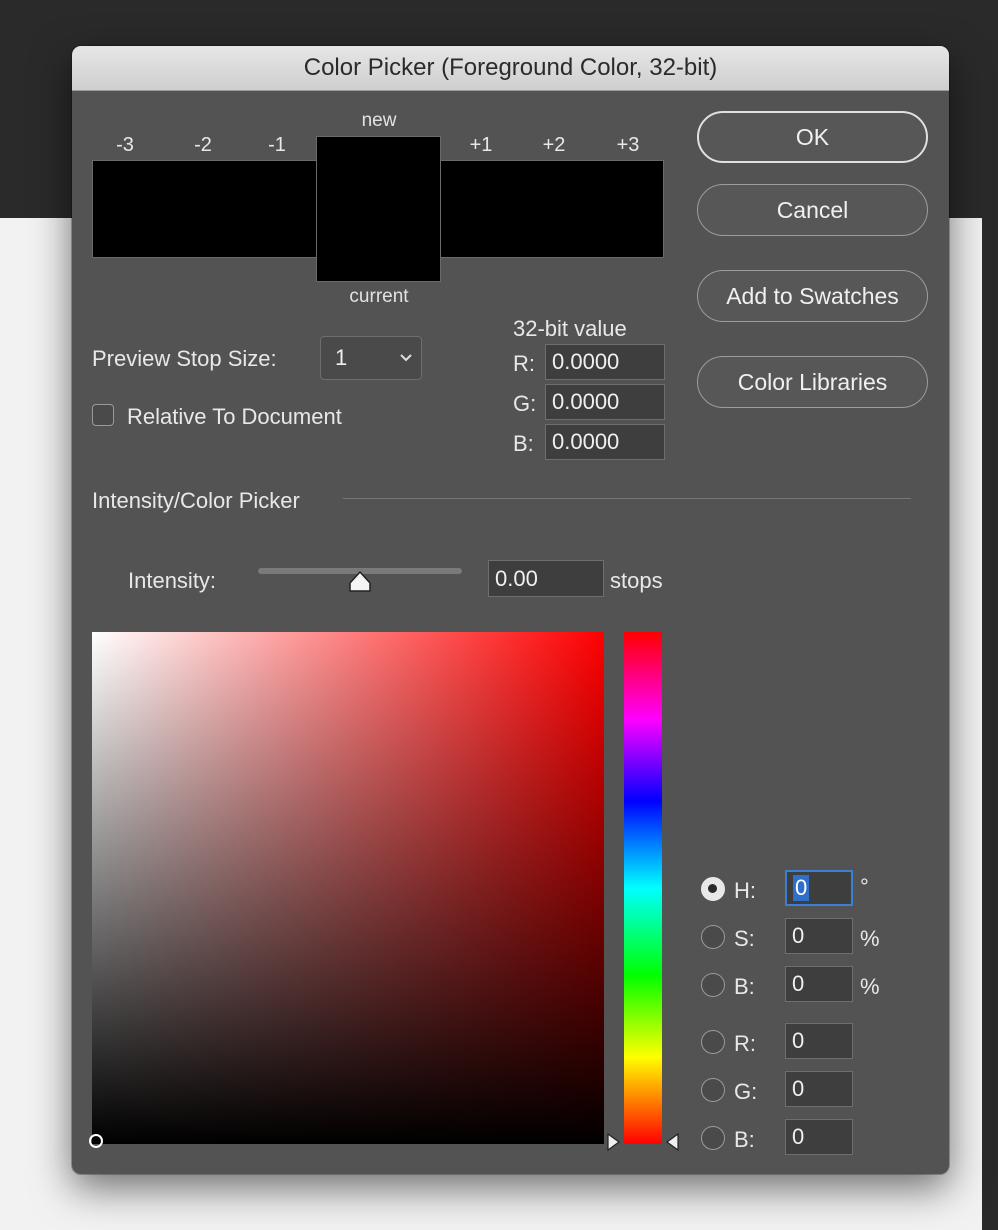 The image size is (998, 1230). I want to click on stop-label-minus3: -3, so click(125, 145).